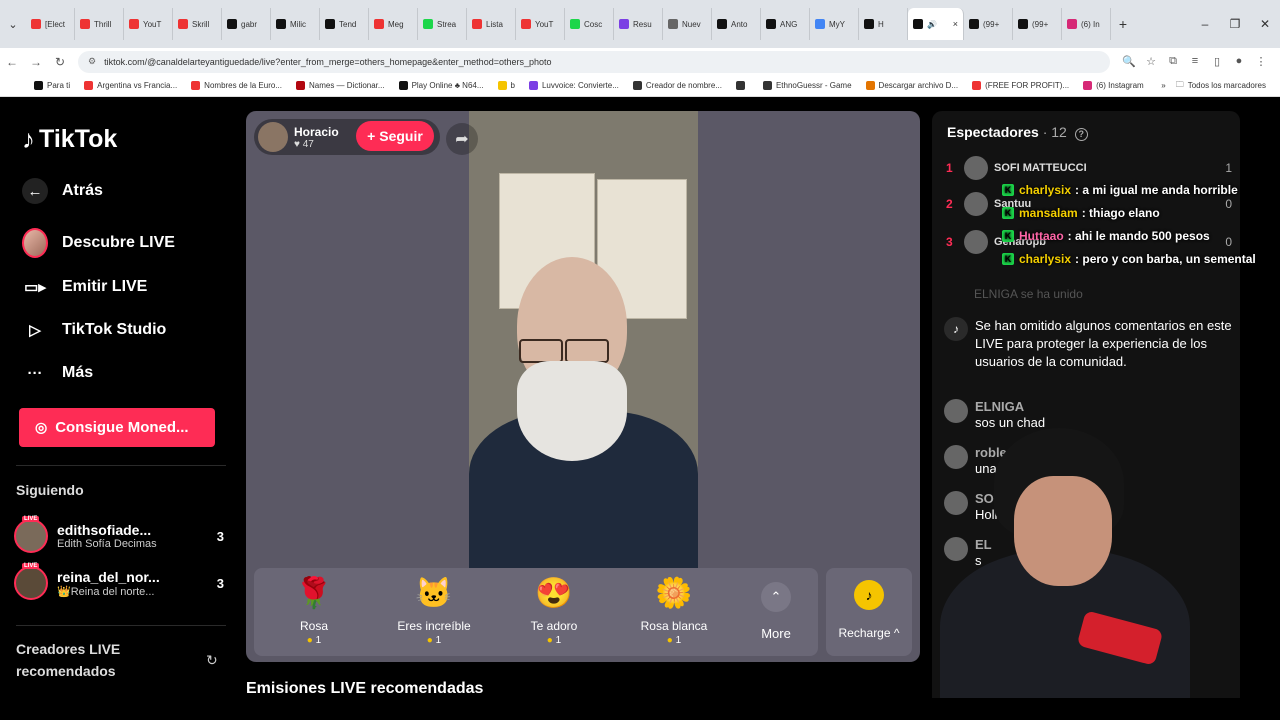 The height and width of the screenshot is (720, 1280). Describe the element at coordinates (60, 62) in the screenshot. I see `reload-icon: ↻` at that location.